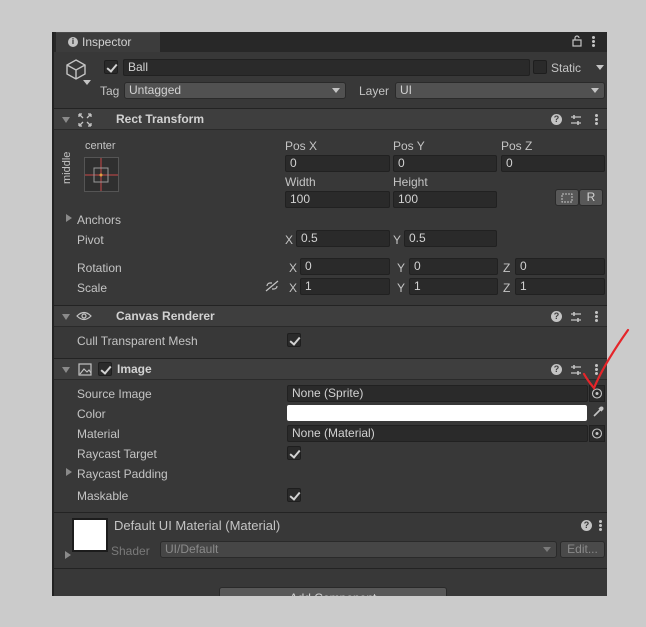 The width and height of the screenshot is (646, 627). I want to click on blueprint-icon, so click(567, 198).